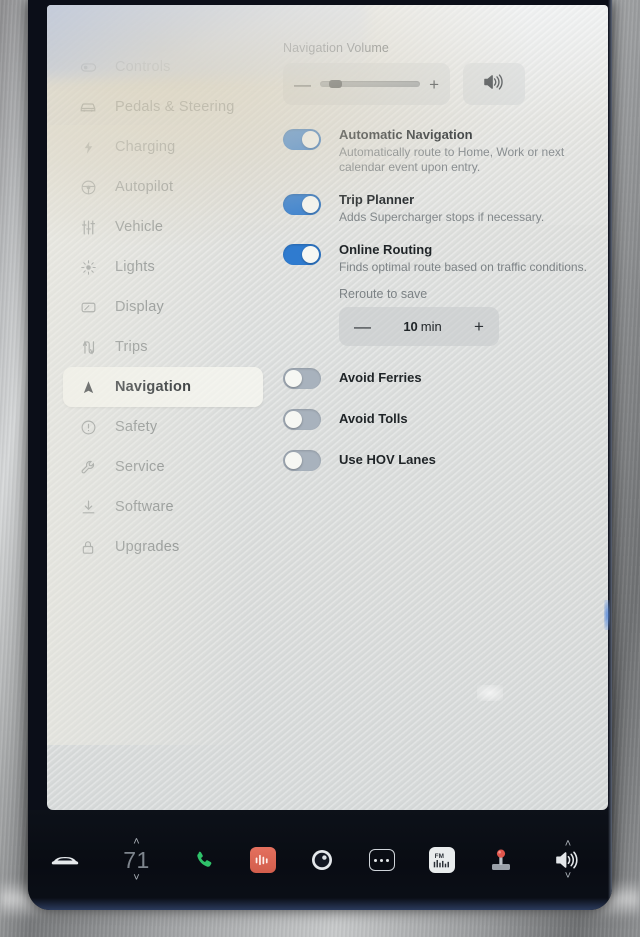 The height and width of the screenshot is (937, 640). I want to click on sidebar-item-label: Autopilot, so click(144, 187).